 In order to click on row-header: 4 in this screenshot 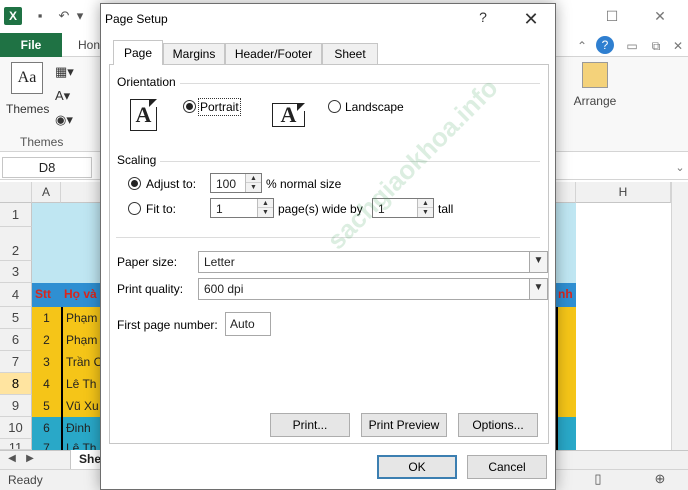, I will do `click(16, 295)`.